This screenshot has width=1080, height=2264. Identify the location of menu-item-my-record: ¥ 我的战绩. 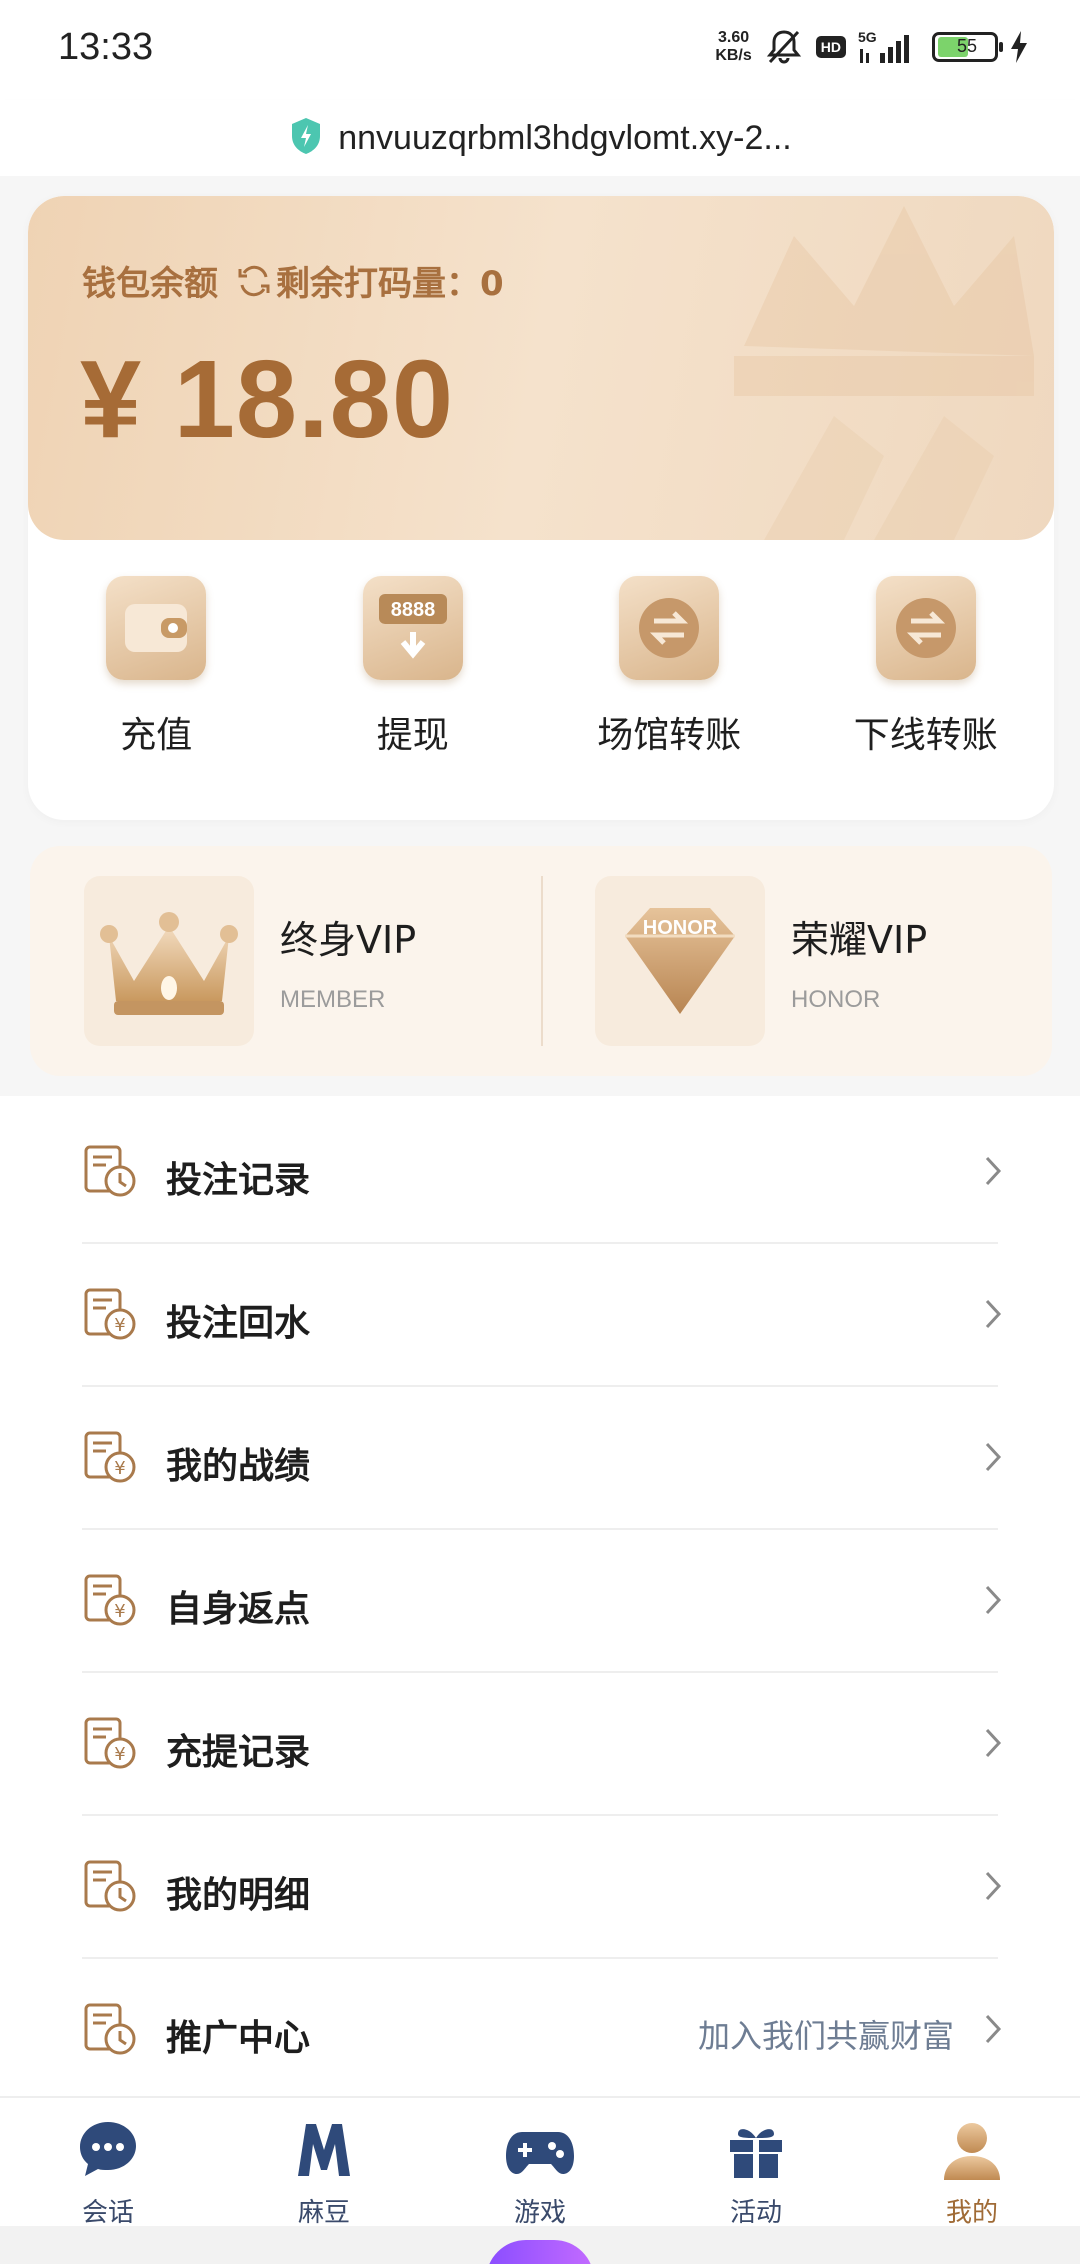
(540, 1458).